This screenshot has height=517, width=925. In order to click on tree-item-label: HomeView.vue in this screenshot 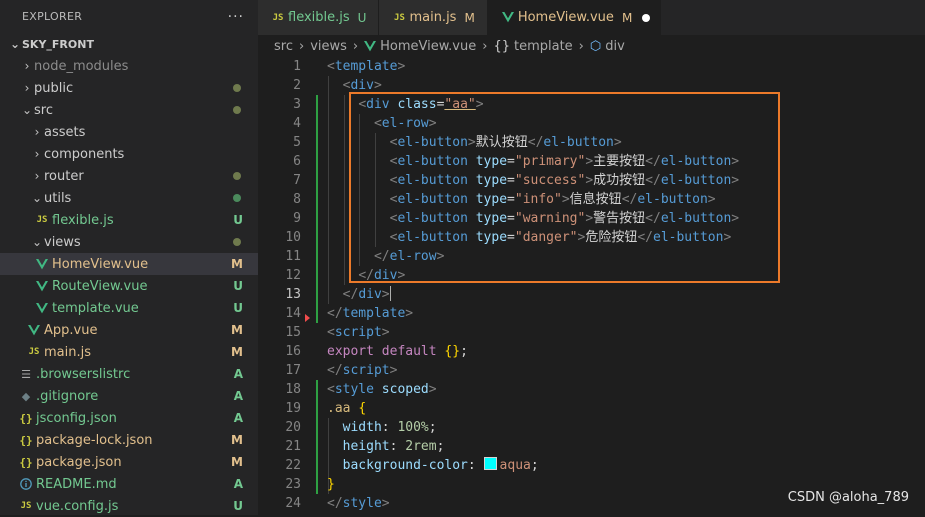, I will do `click(100, 264)`.